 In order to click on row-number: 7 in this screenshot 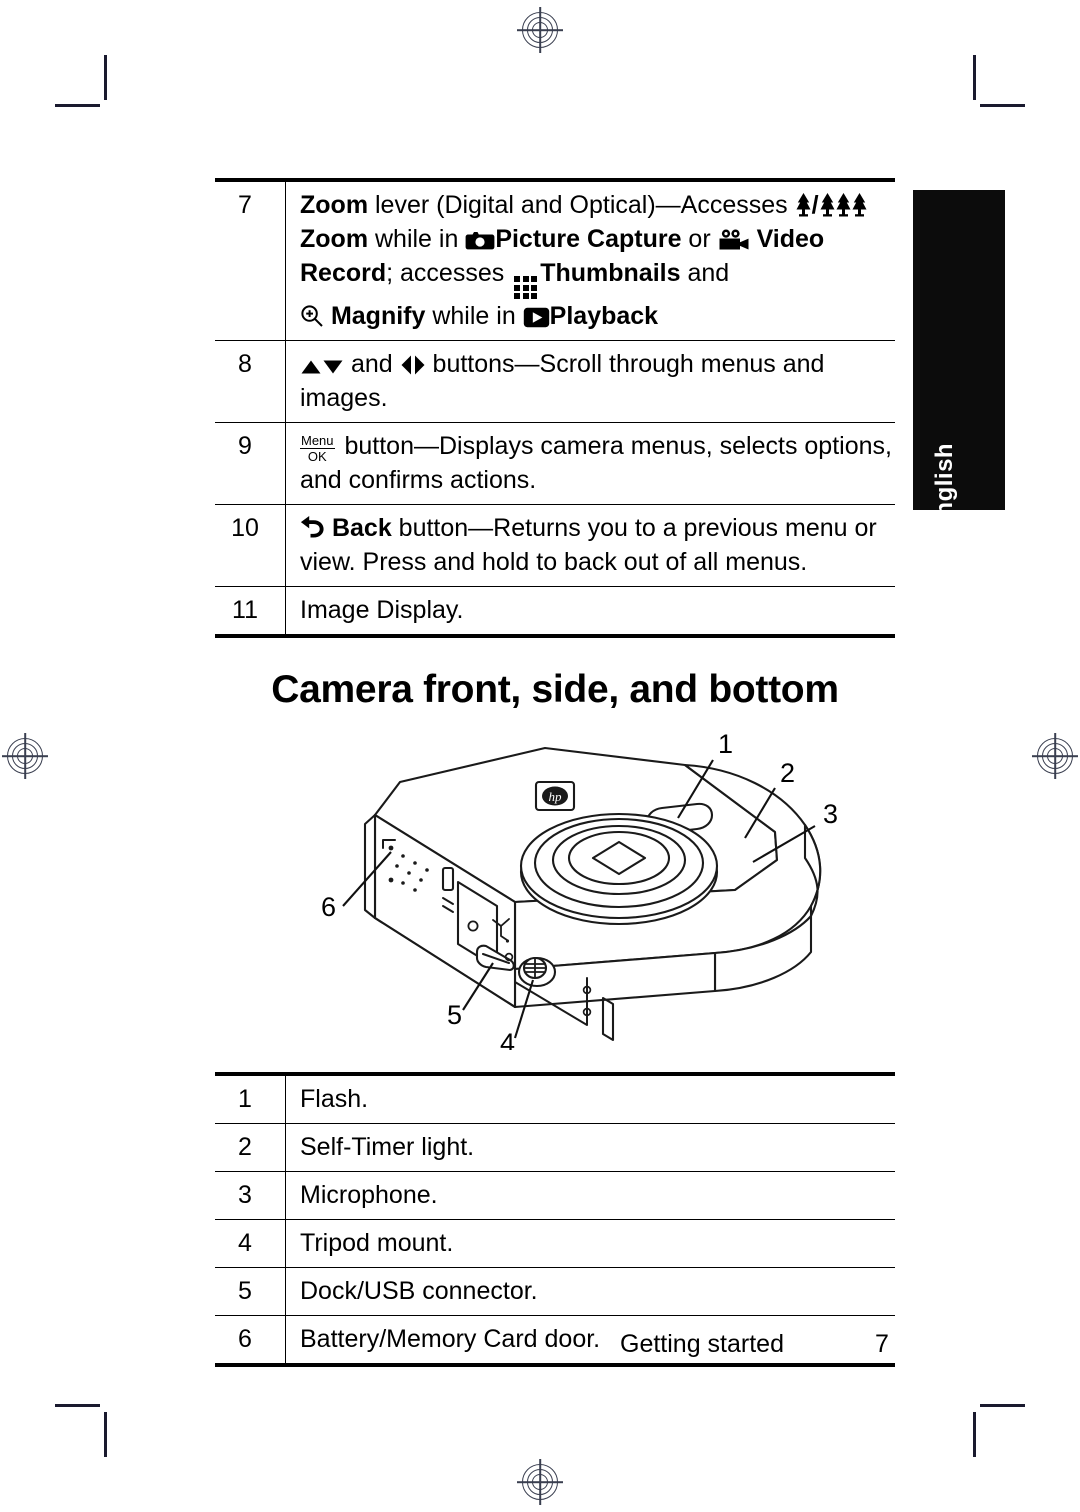, I will do `click(250, 260)`.